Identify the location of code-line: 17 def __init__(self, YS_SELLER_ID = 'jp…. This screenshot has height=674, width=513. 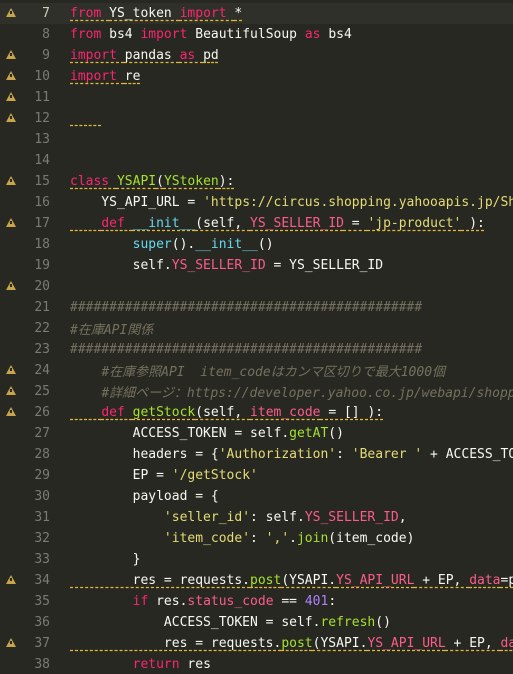
(256, 223).